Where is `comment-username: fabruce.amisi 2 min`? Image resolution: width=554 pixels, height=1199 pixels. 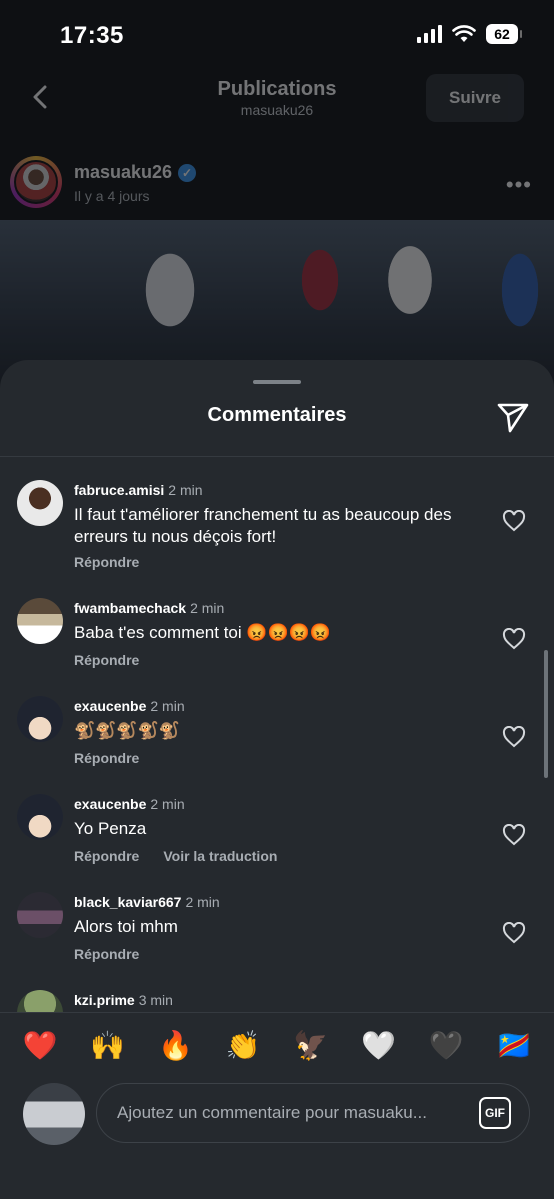 comment-username: fabruce.amisi 2 min is located at coordinates (138, 490).